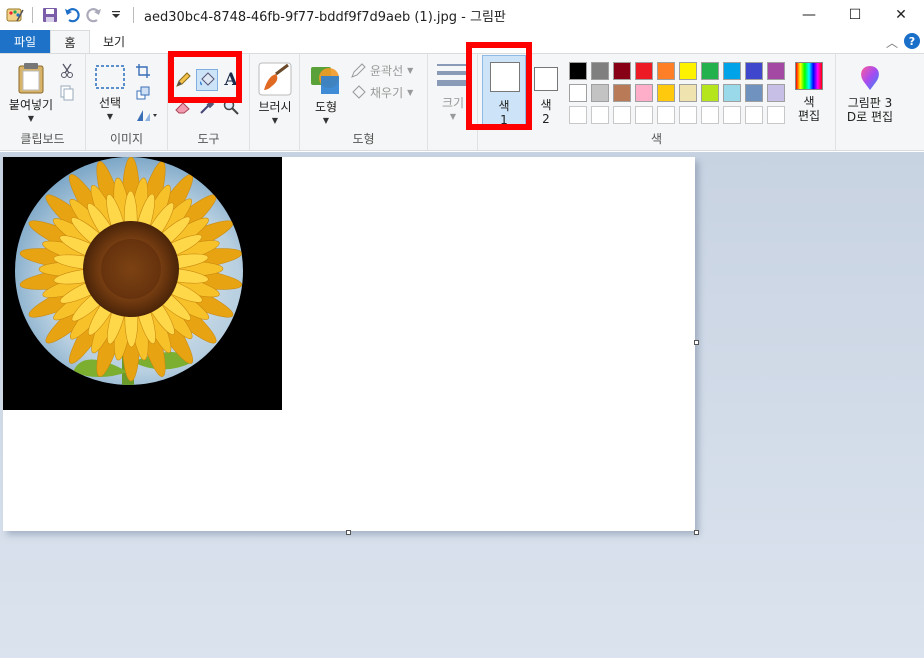  What do you see at coordinates (42, 139) in the screenshot?
I see `clipboard-group-label: 클립보드` at bounding box center [42, 139].